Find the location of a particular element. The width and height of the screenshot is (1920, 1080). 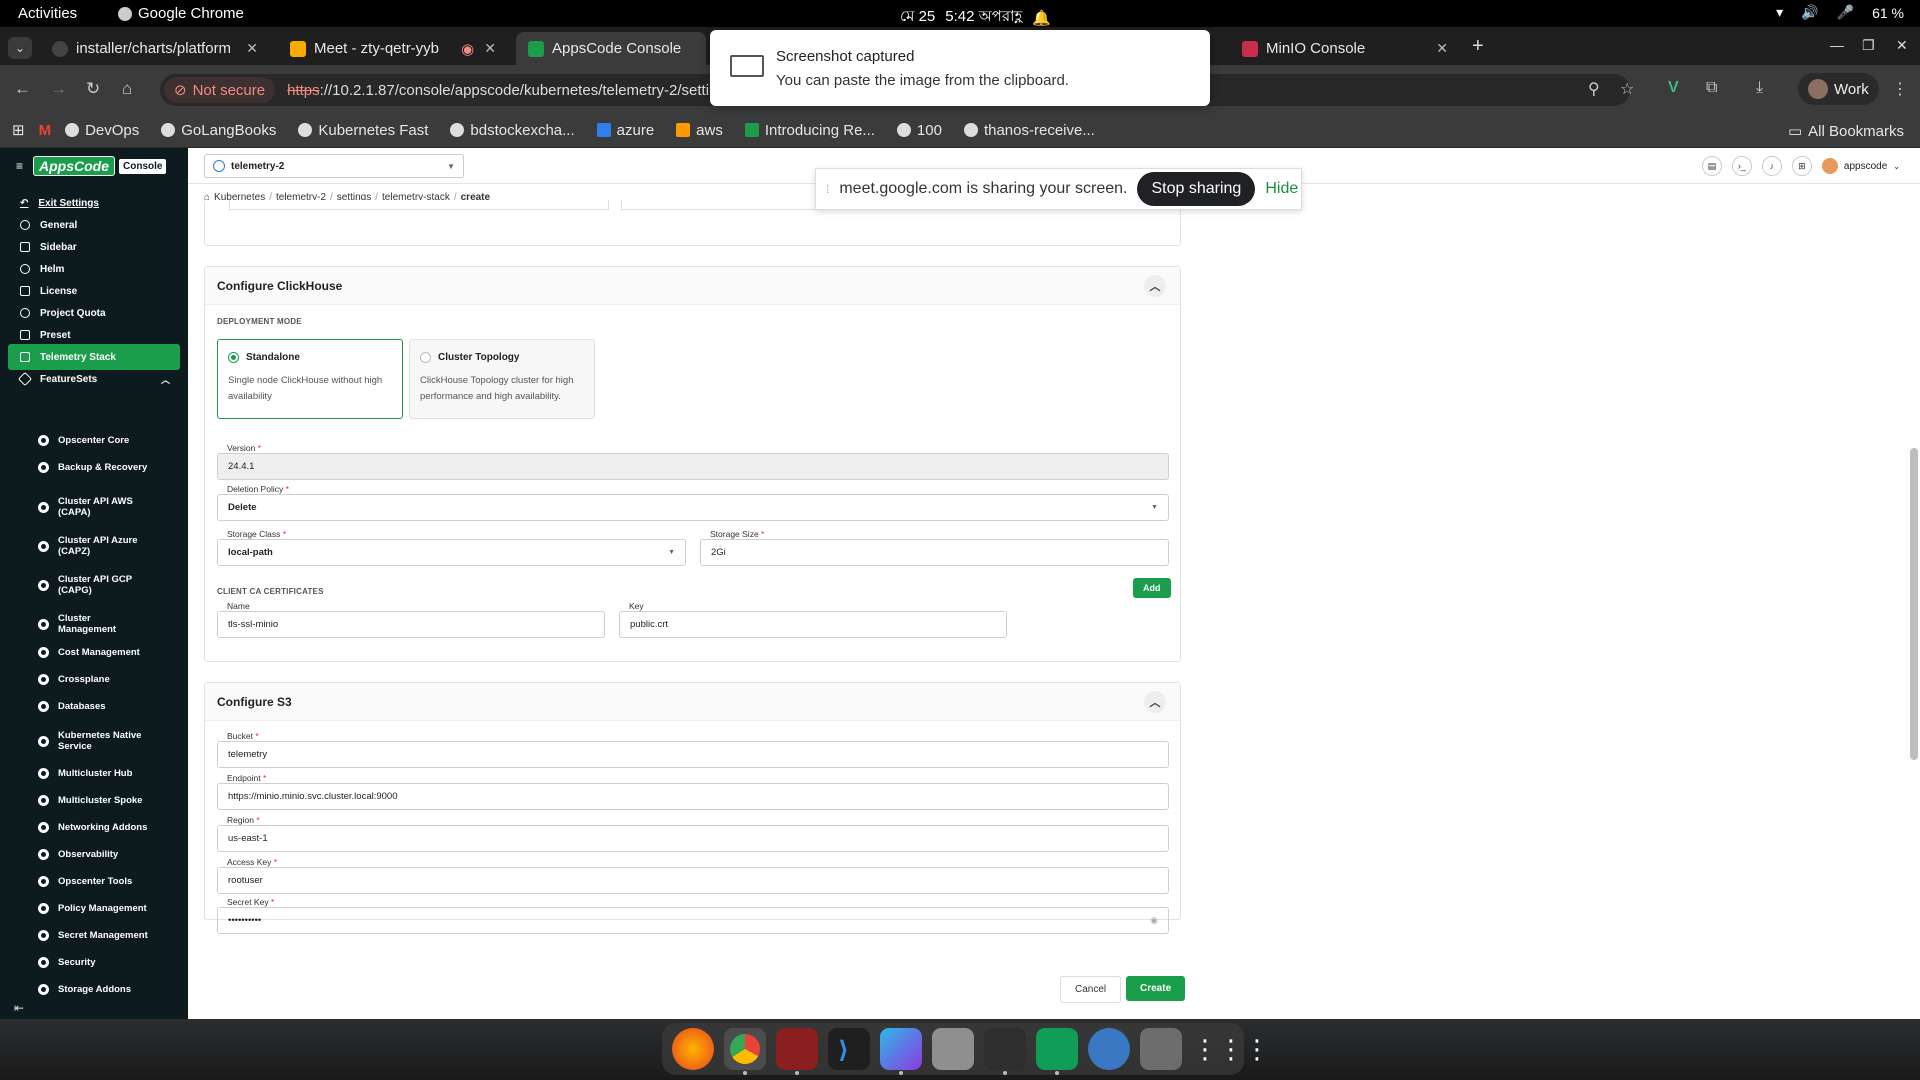

tab-meet: Meet - zty-qetr-yyb ◉ ✕ is located at coordinates (393, 48).